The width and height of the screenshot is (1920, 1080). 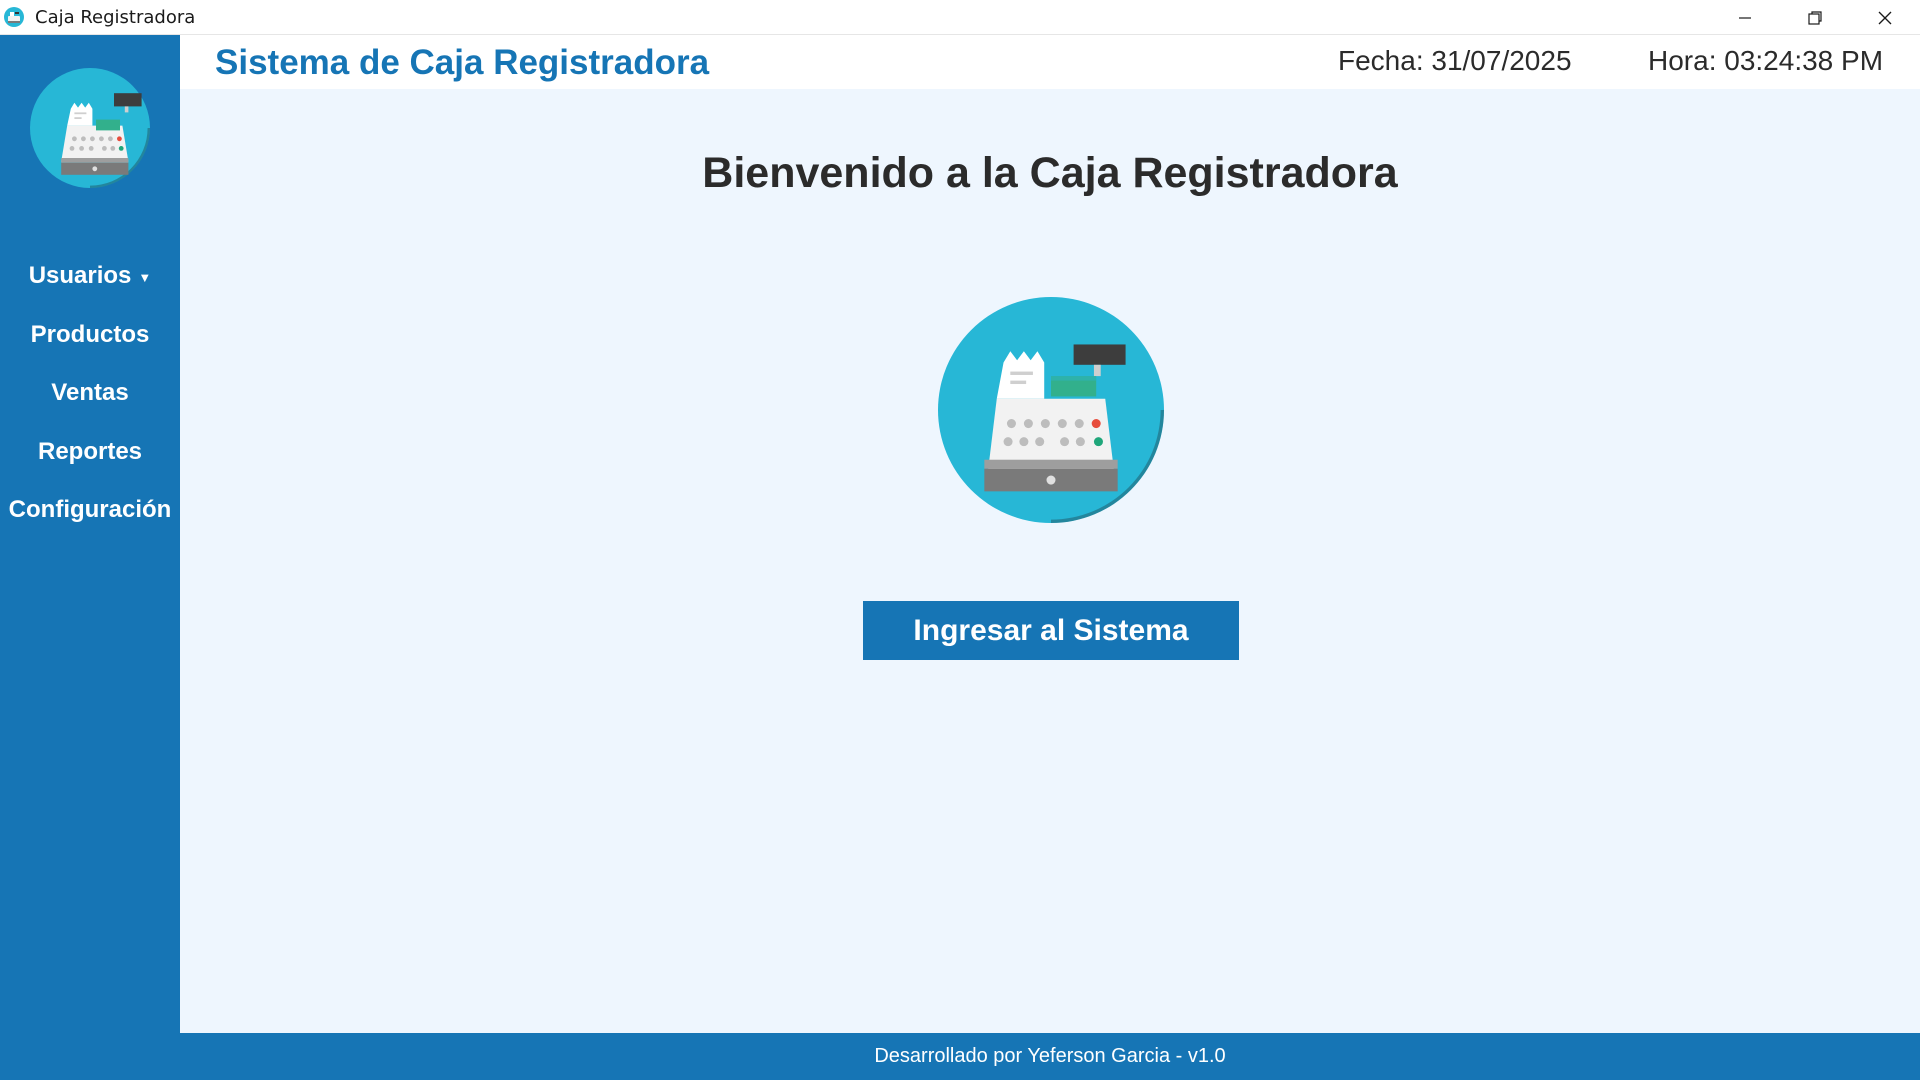 What do you see at coordinates (145, 277) in the screenshot?
I see `caret-down-icon: ▼` at bounding box center [145, 277].